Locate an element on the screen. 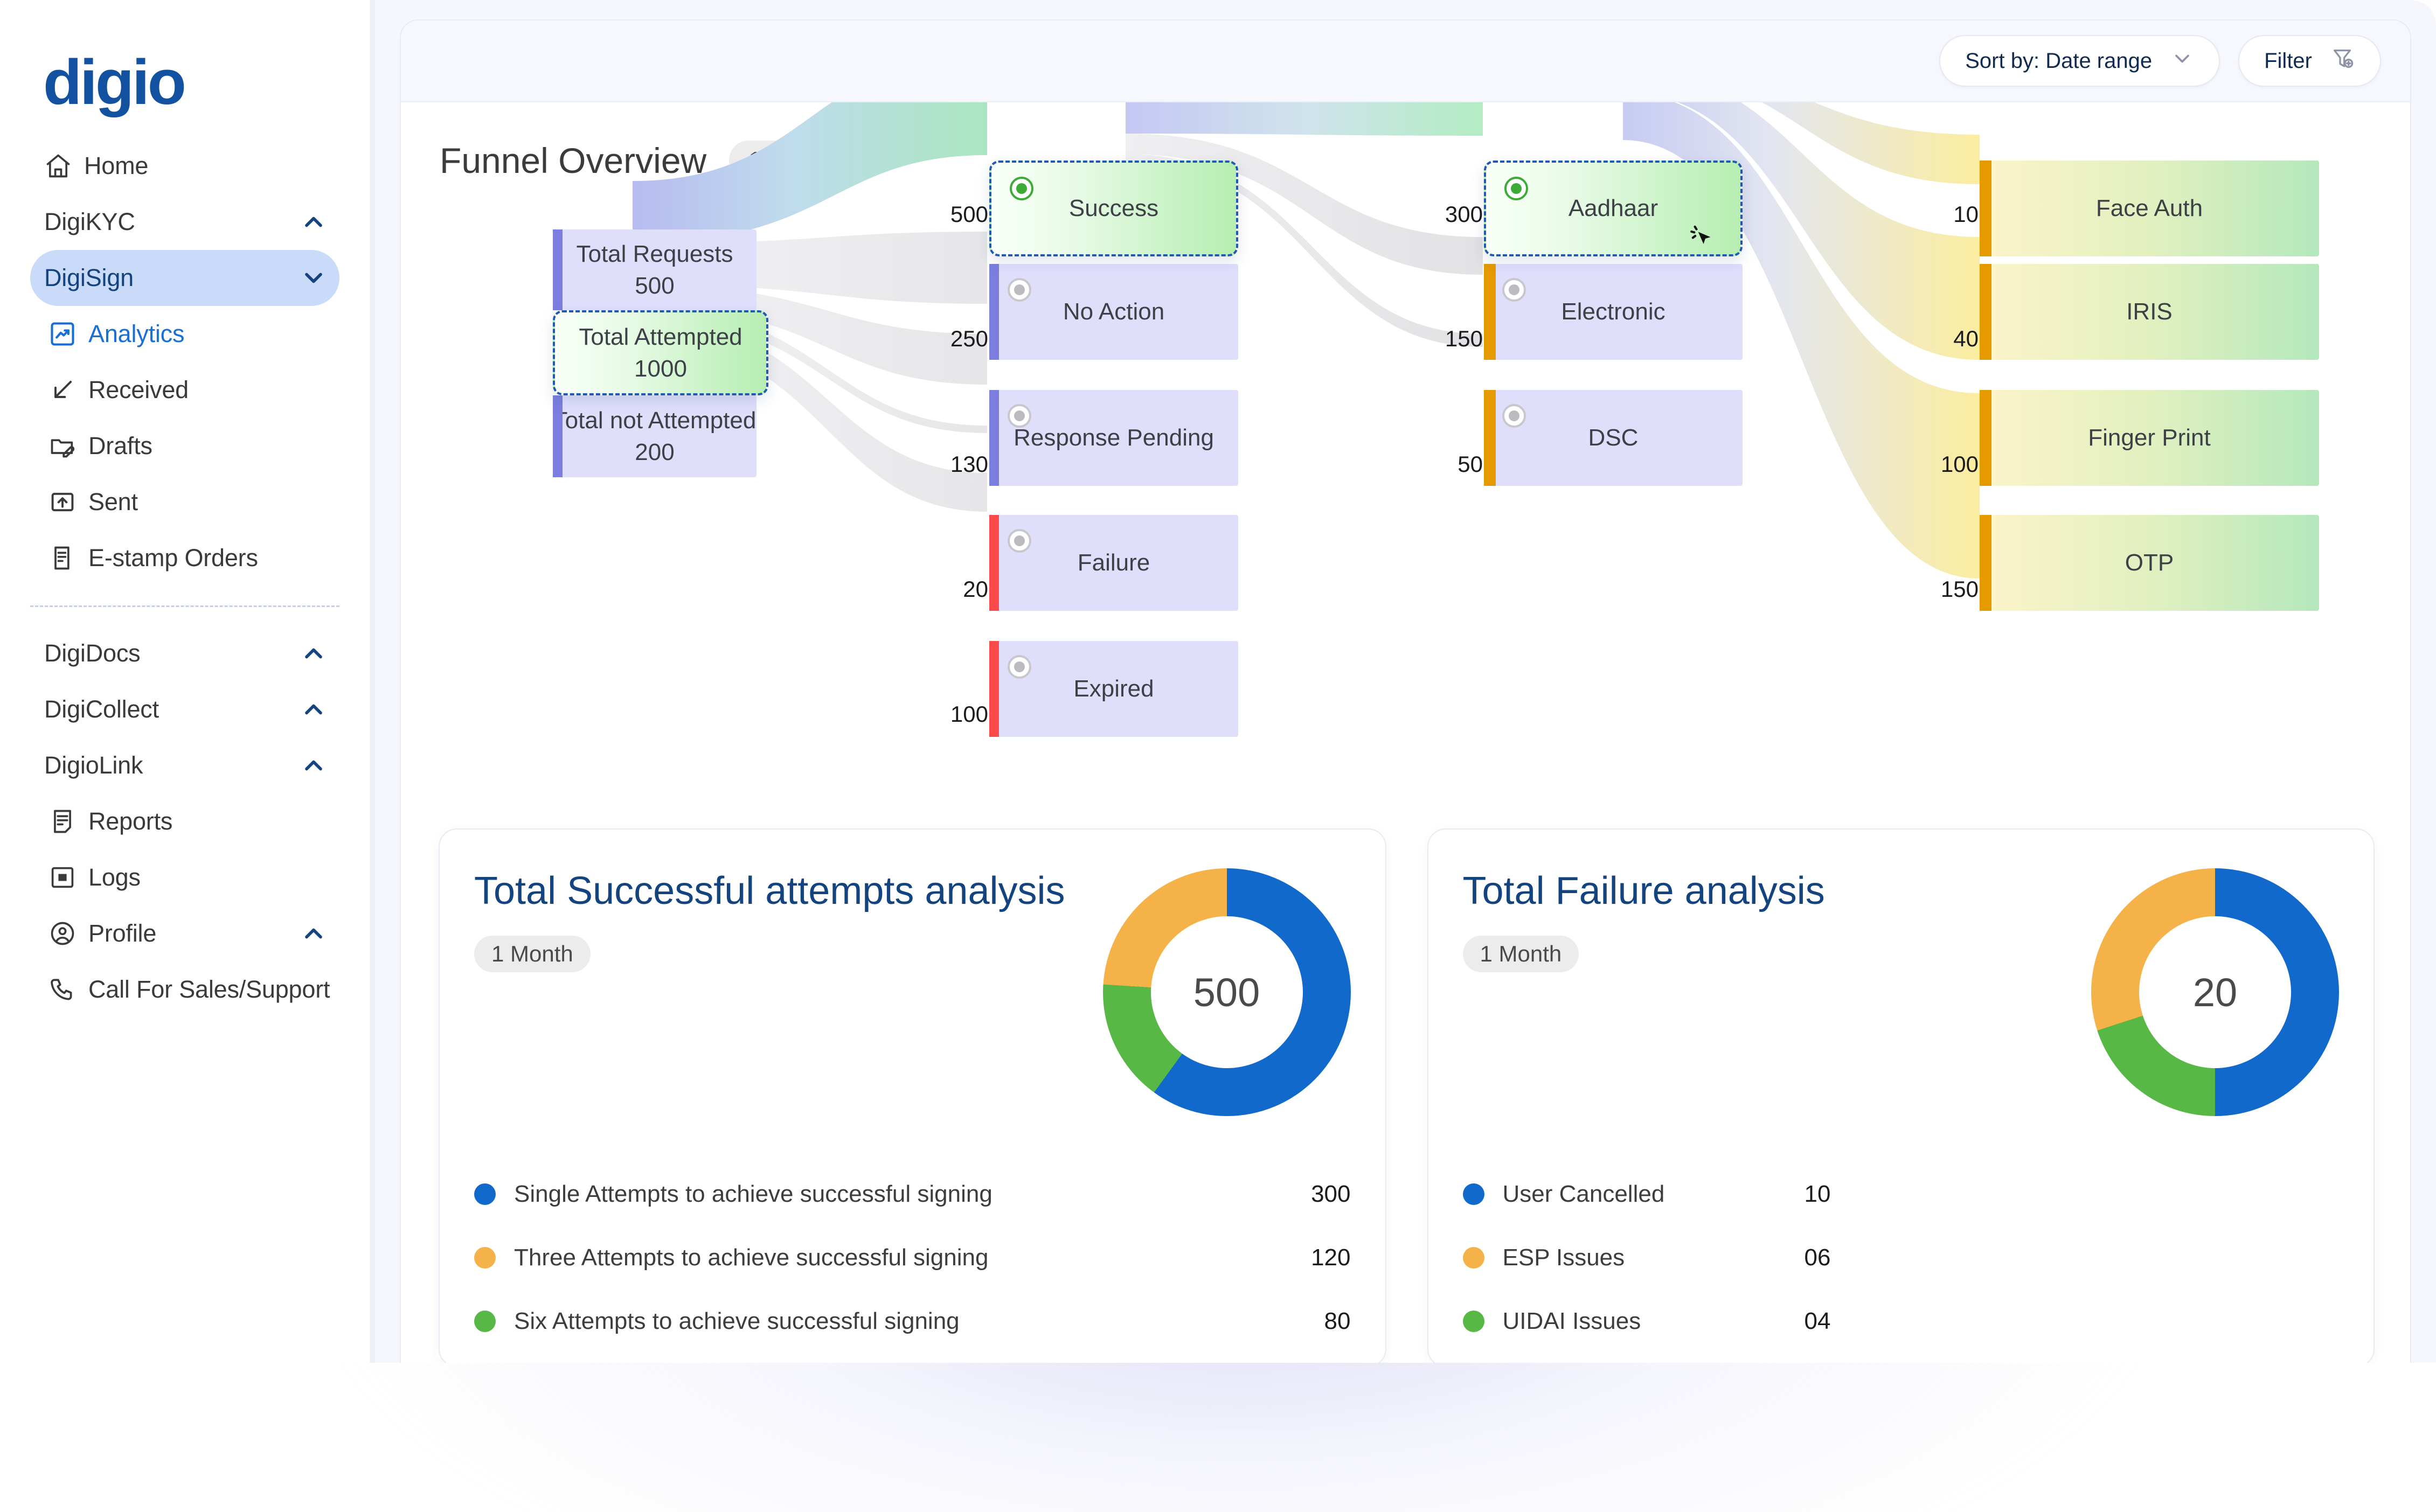 The height and width of the screenshot is (1512, 2436). legend-value: 04 is located at coordinates (1818, 1321).